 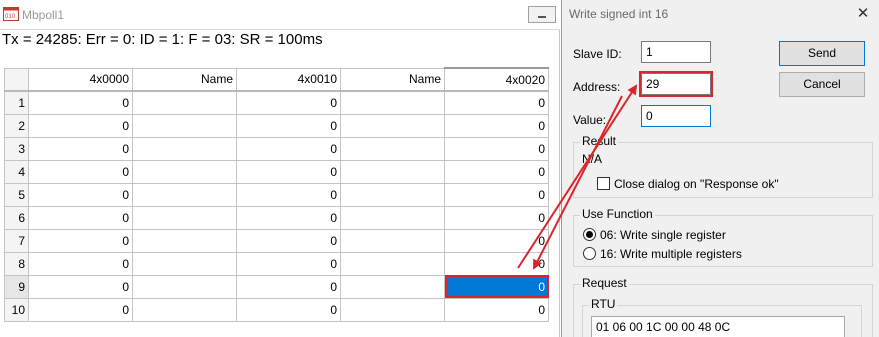 I want to click on close-on-ok-label: Close dialog on "Response ok", so click(x=696, y=184).